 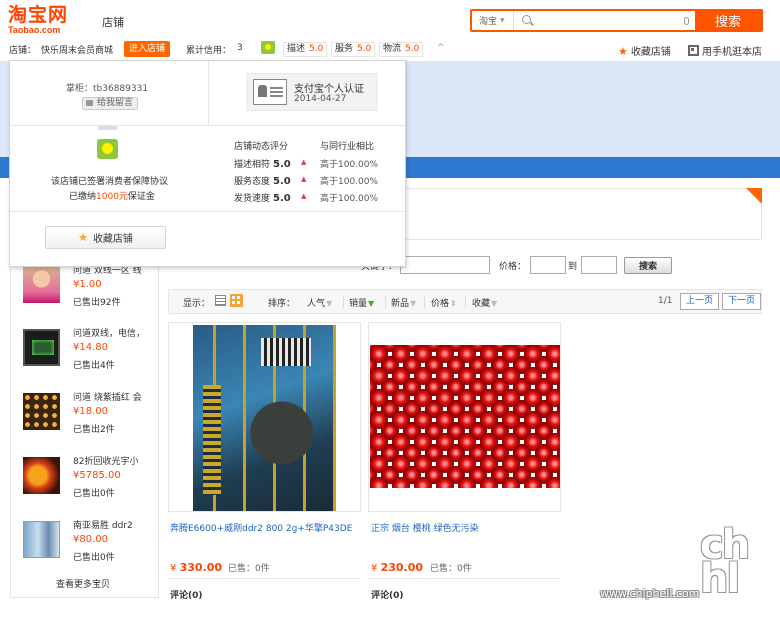 I want to click on sidebar-item: 问道双线，电信， ¥14.80 已售出4件, so click(x=84, y=355).